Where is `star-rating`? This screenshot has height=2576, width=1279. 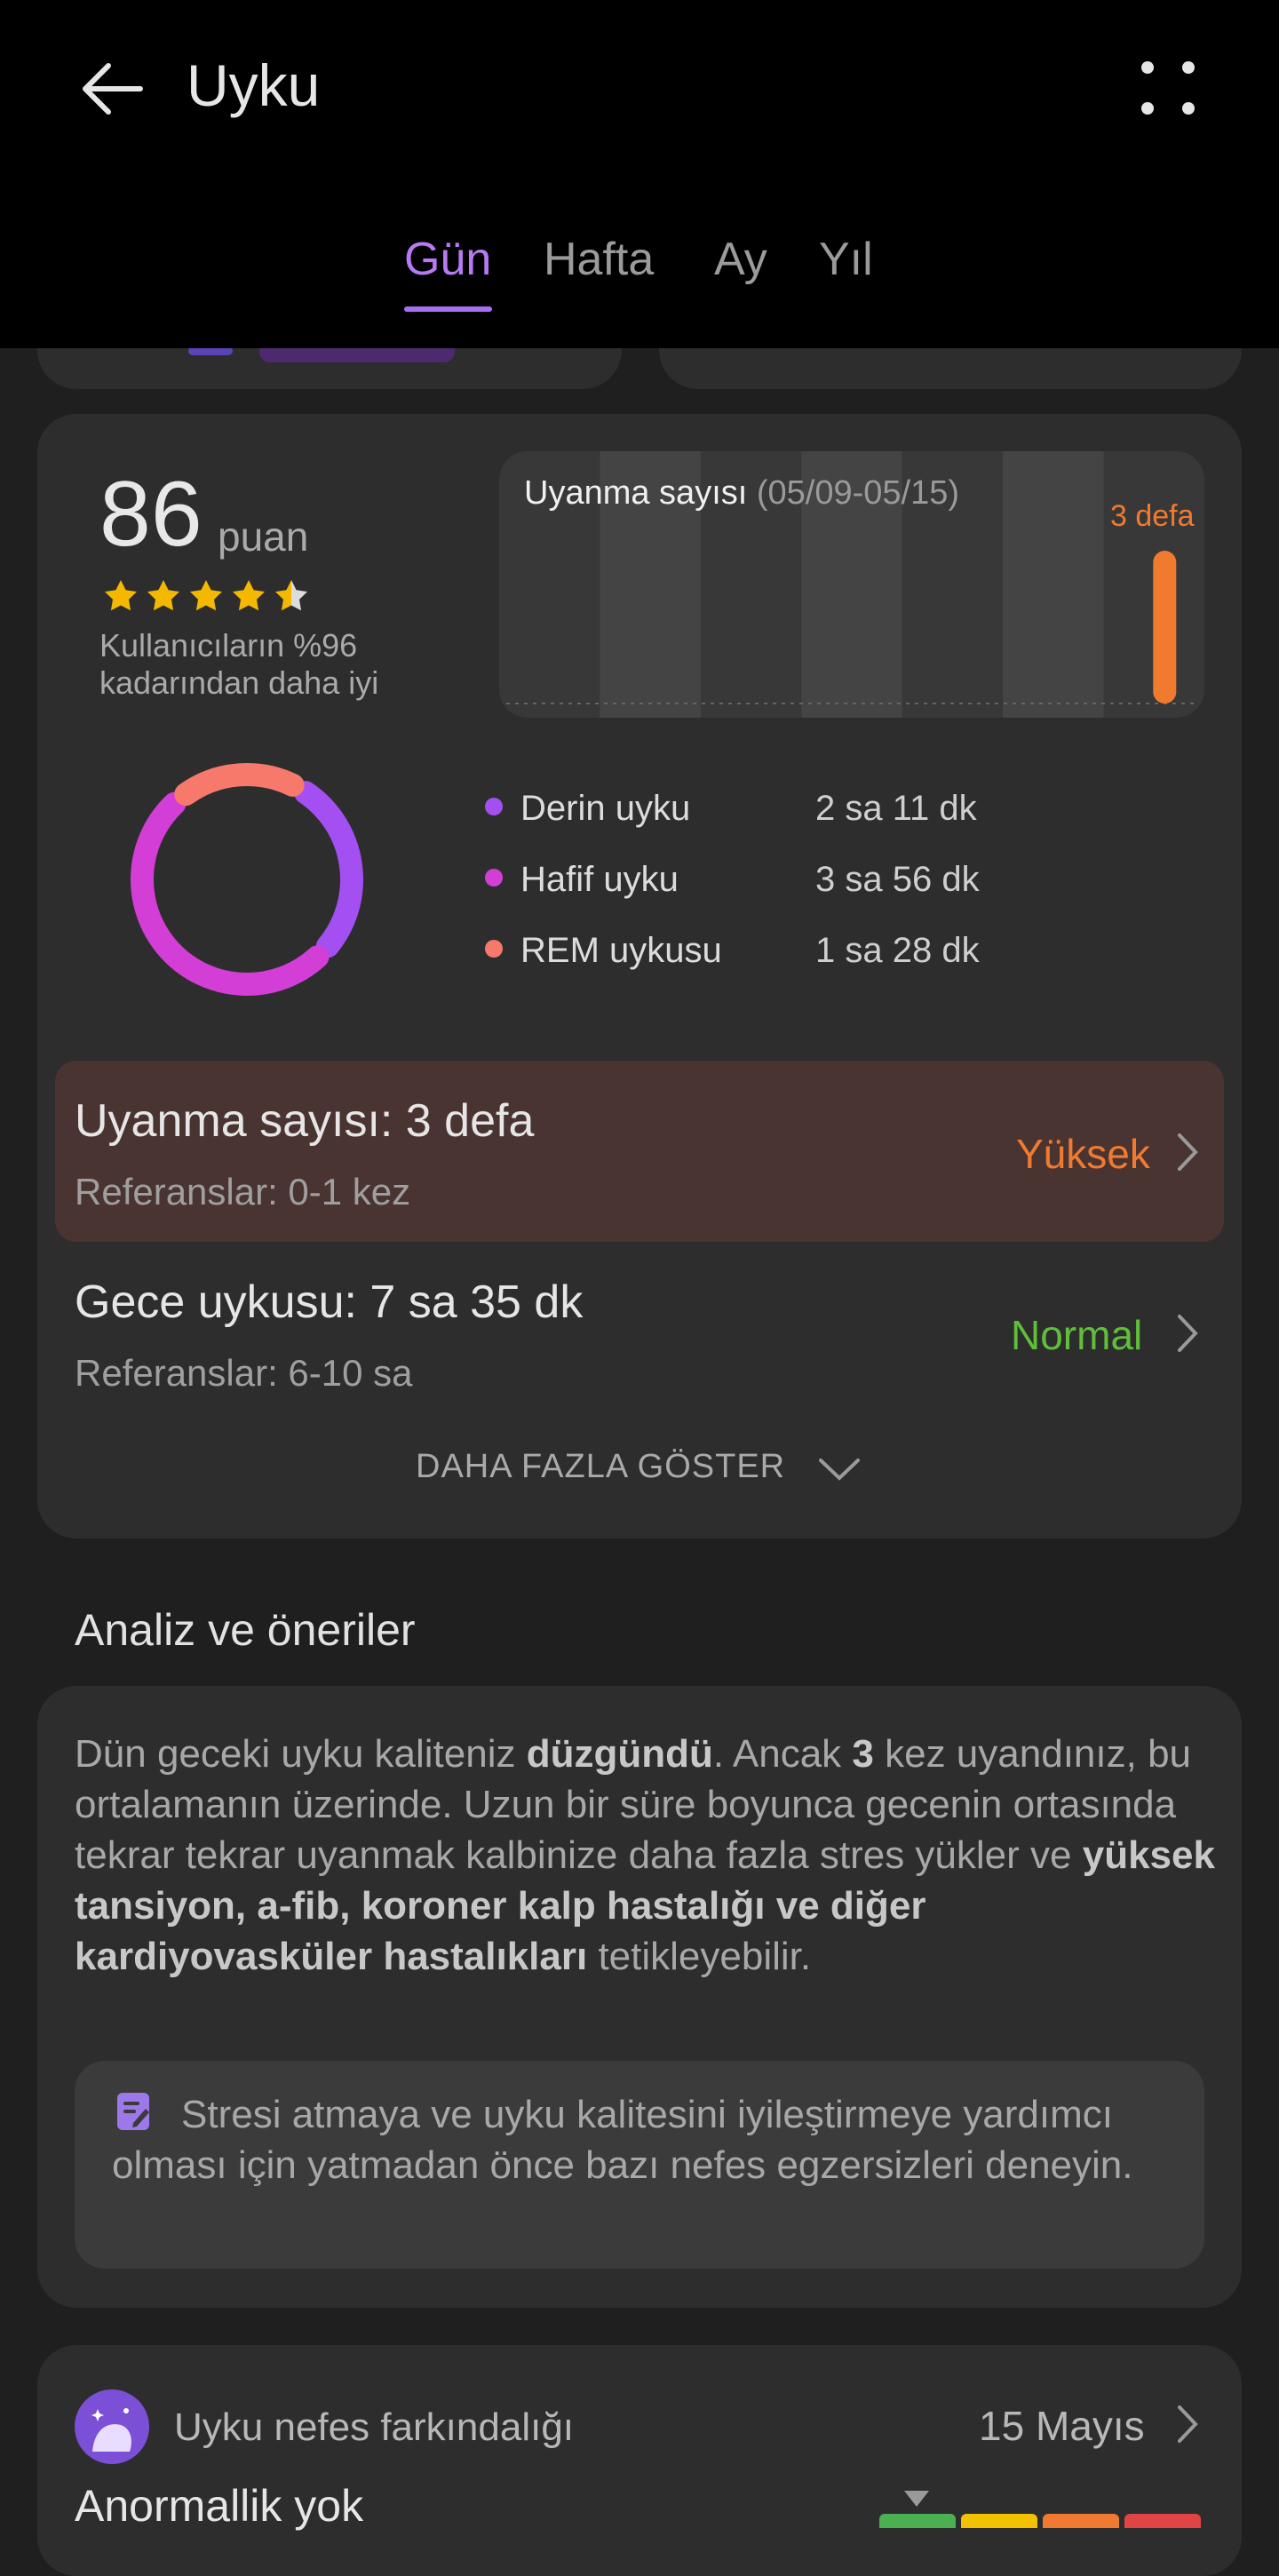
star-rating is located at coordinates (206, 595).